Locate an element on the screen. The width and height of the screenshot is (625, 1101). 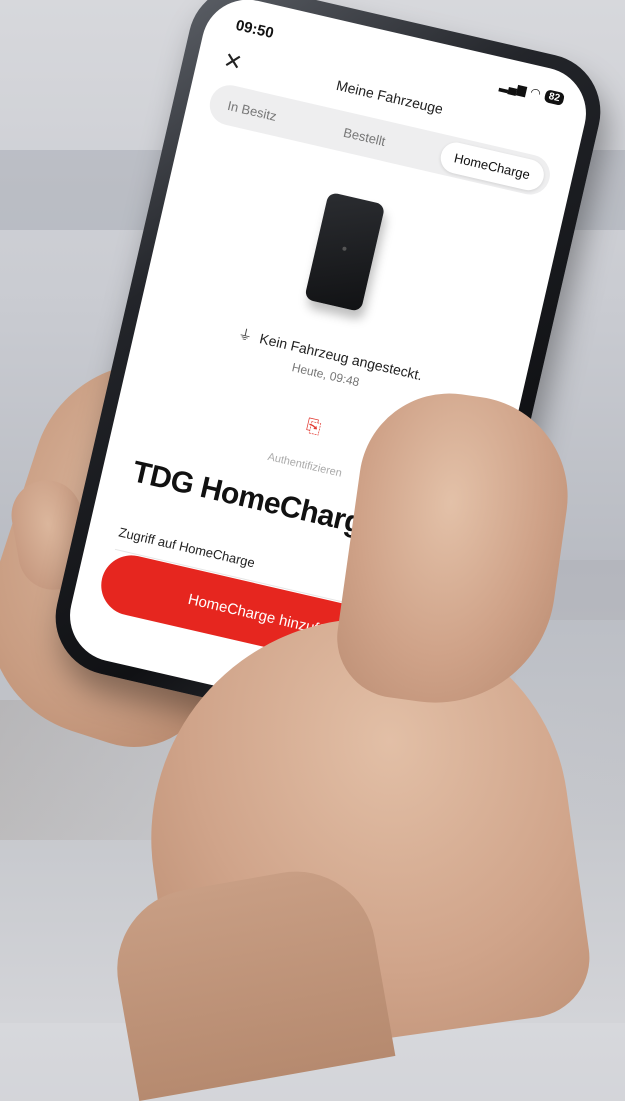
unplugged-icon: ⏚ is located at coordinates (245, 335).